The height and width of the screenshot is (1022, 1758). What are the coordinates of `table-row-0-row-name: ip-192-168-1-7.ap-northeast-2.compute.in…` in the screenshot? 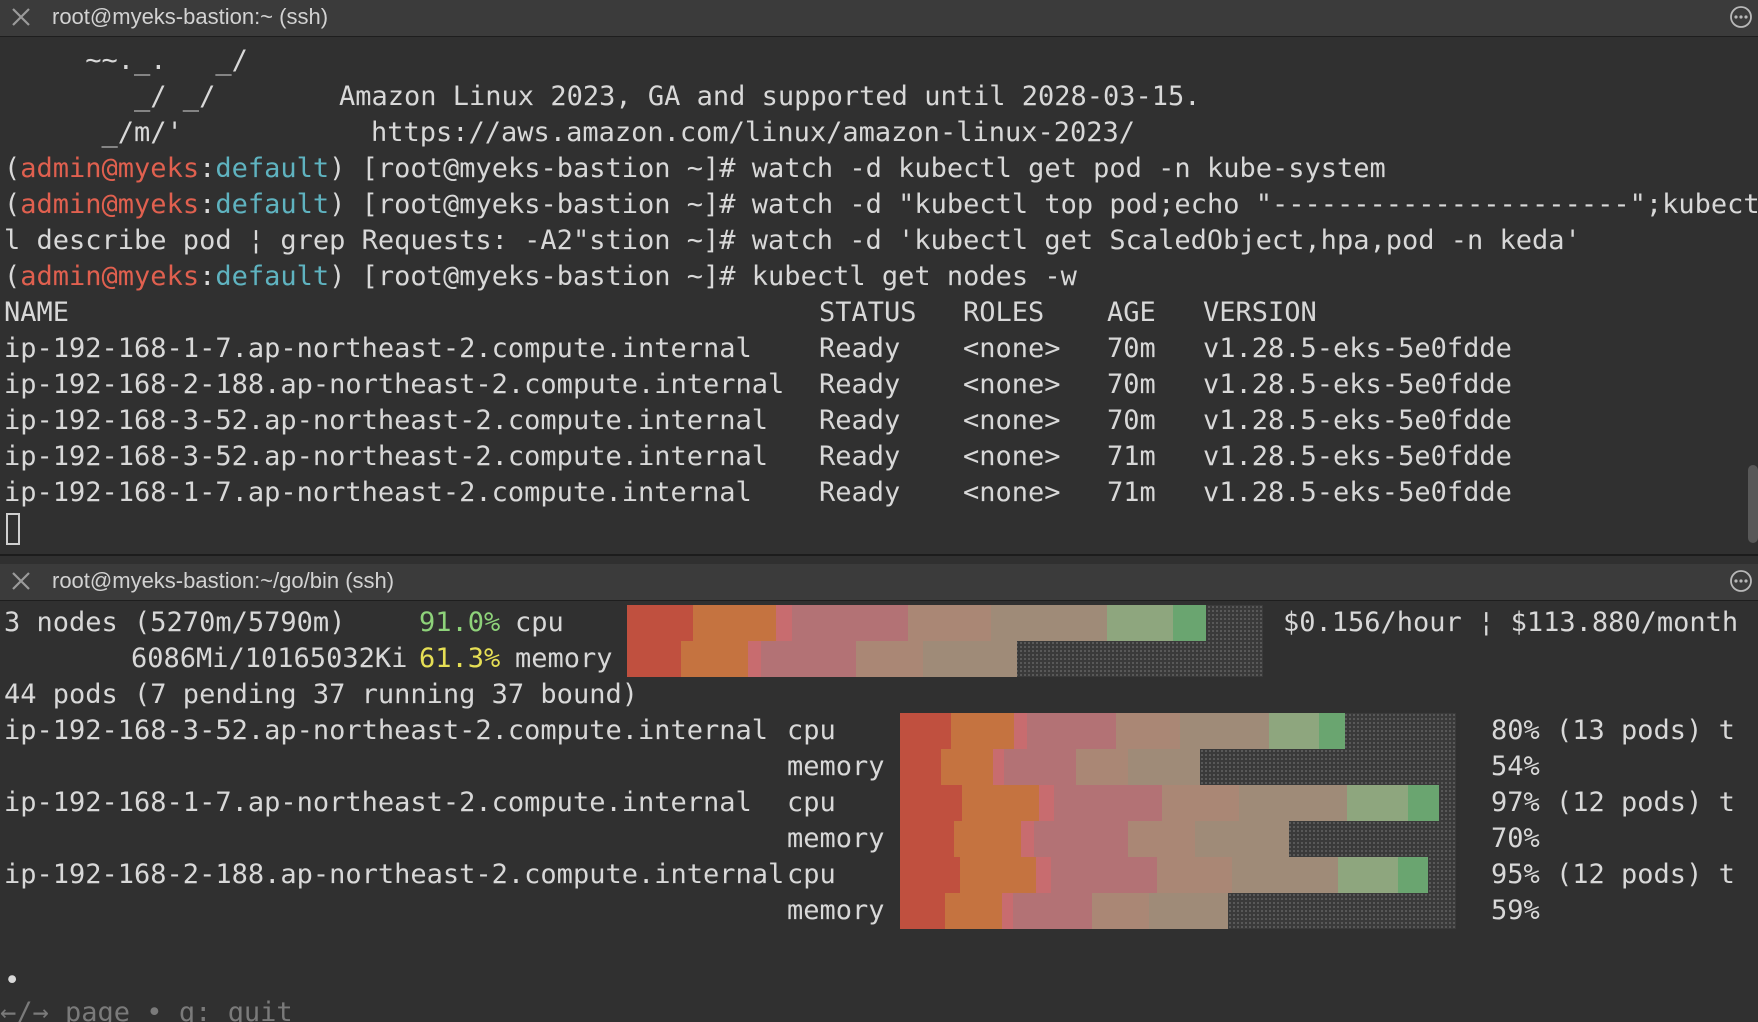 It's located at (378, 348).